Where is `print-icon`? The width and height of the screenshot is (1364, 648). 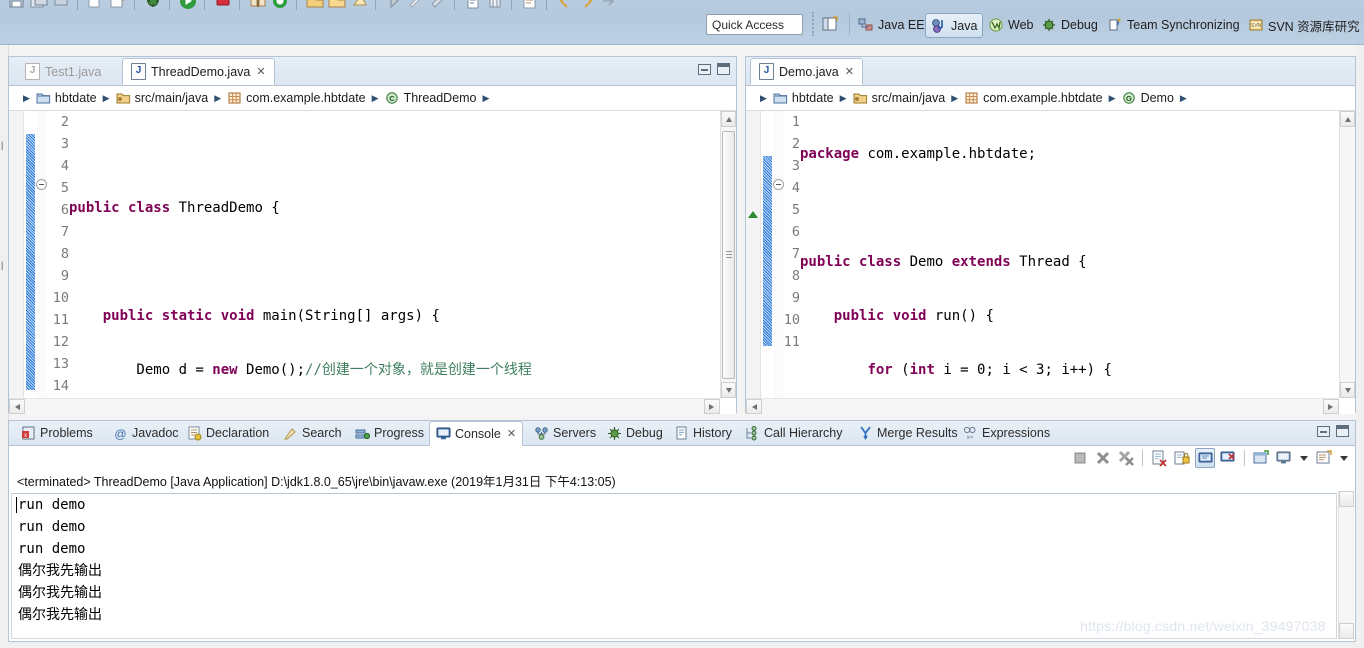
print-icon is located at coordinates (61, 5).